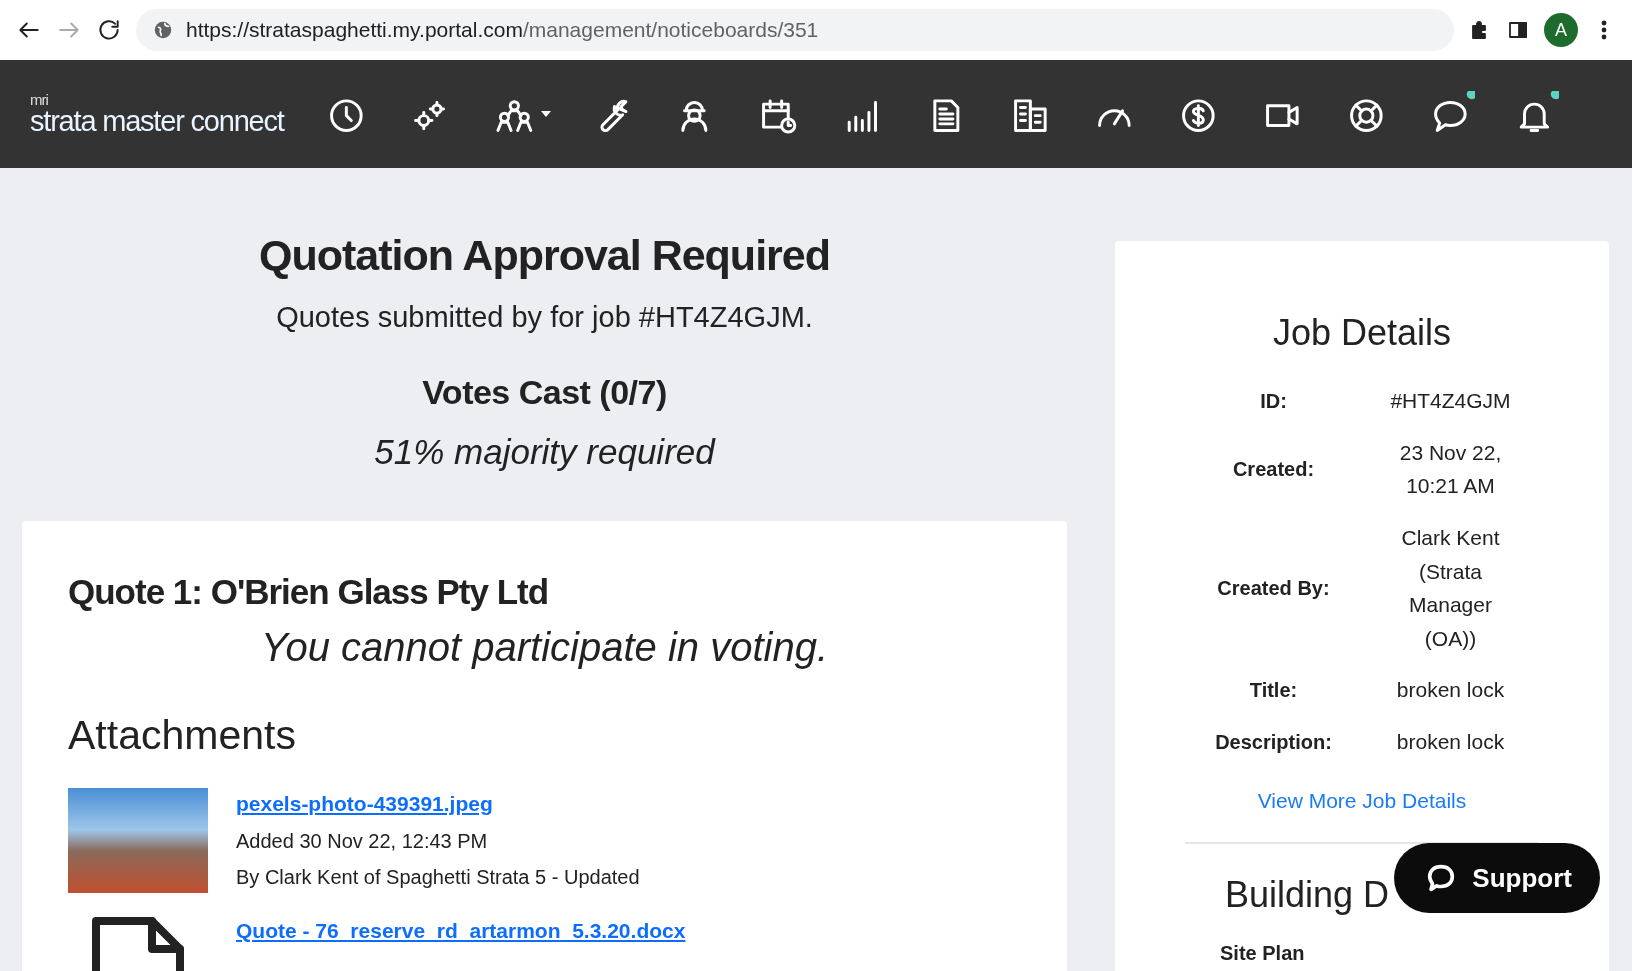 Image resolution: width=1632 pixels, height=971 pixels. What do you see at coordinates (157, 121) in the screenshot?
I see `app-logo: strata master connect` at bounding box center [157, 121].